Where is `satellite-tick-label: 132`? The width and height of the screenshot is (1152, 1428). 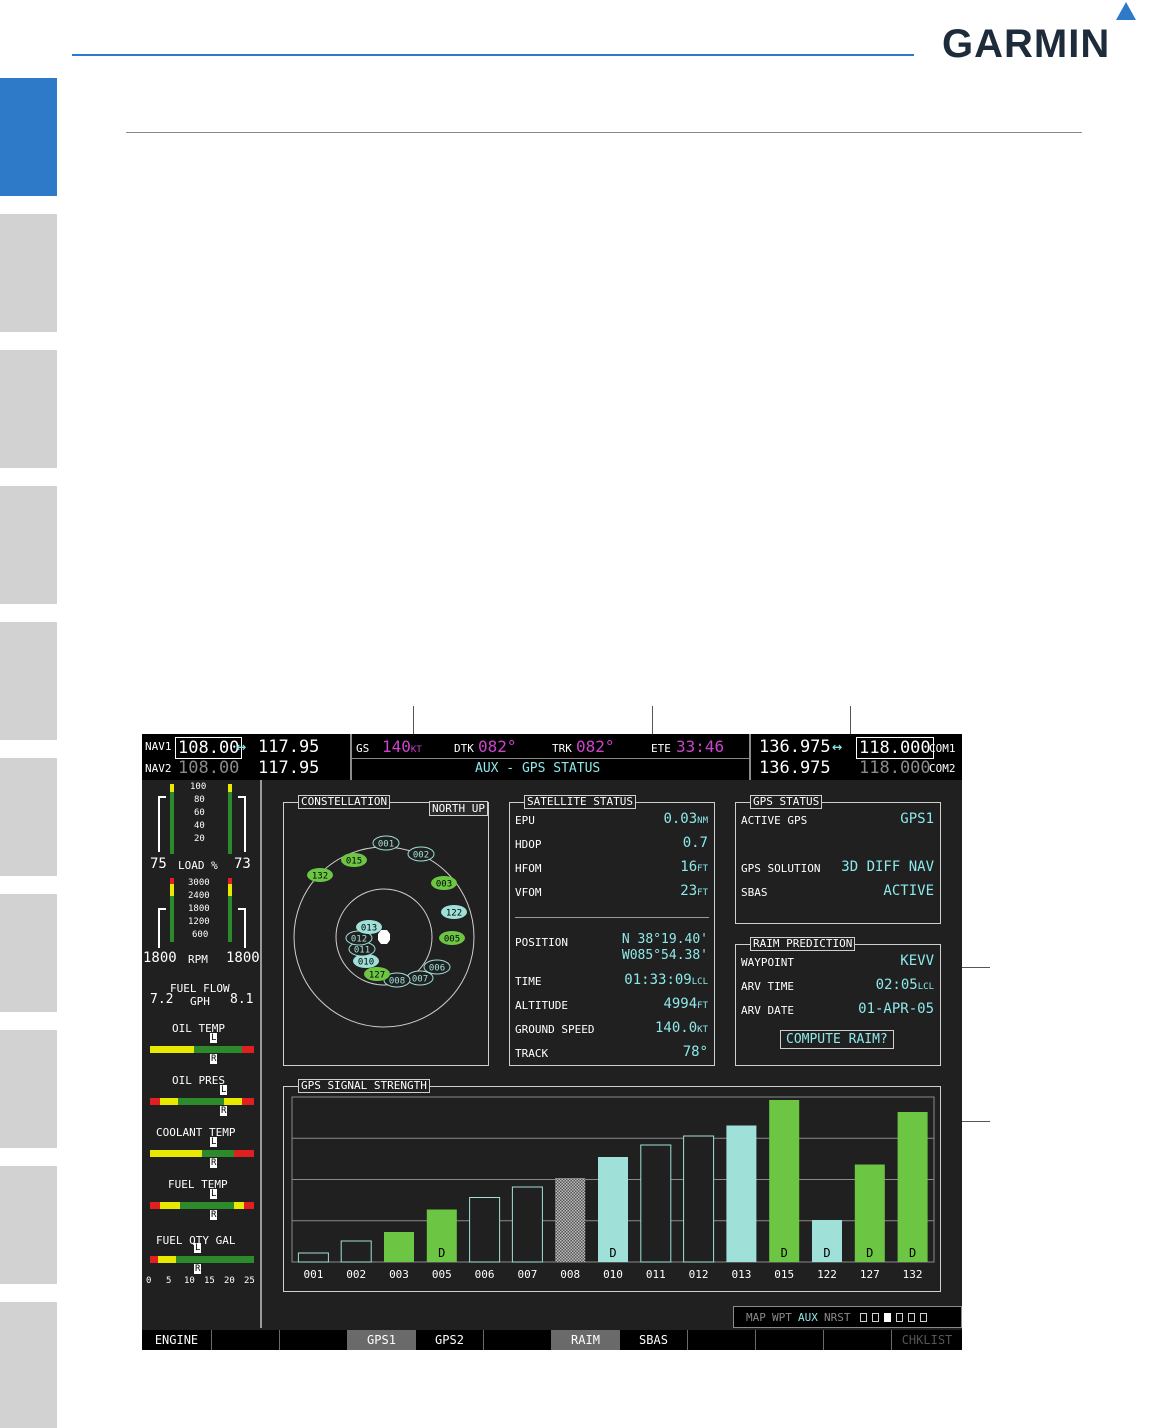 satellite-tick-label: 132 is located at coordinates (913, 1274).